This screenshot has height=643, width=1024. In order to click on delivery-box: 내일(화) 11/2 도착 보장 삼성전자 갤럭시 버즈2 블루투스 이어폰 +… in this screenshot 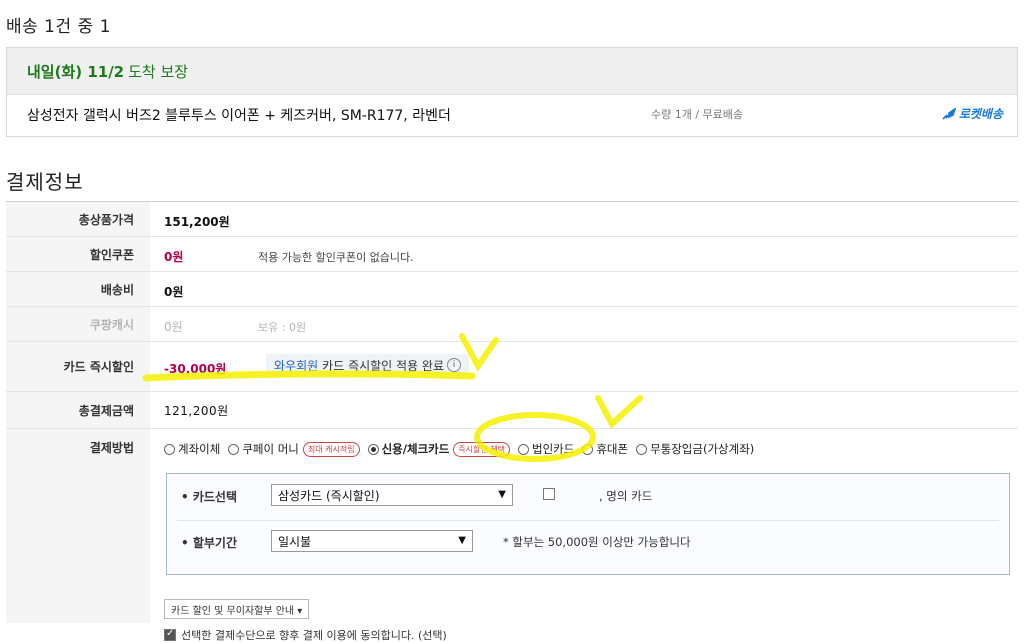, I will do `click(512, 92)`.